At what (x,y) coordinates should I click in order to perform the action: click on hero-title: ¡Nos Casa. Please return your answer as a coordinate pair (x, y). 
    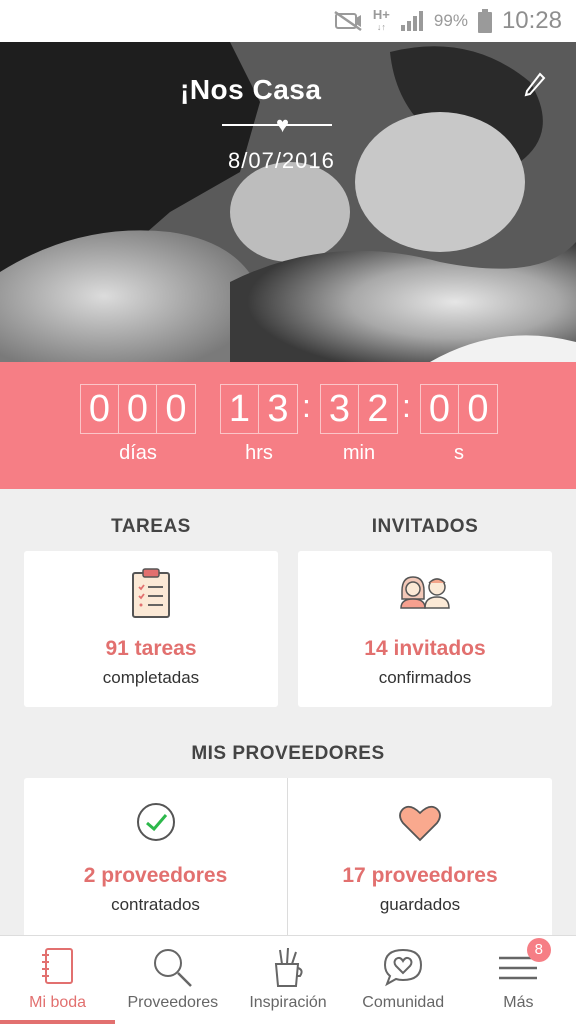
    Looking at the image, I should click on (251, 89).